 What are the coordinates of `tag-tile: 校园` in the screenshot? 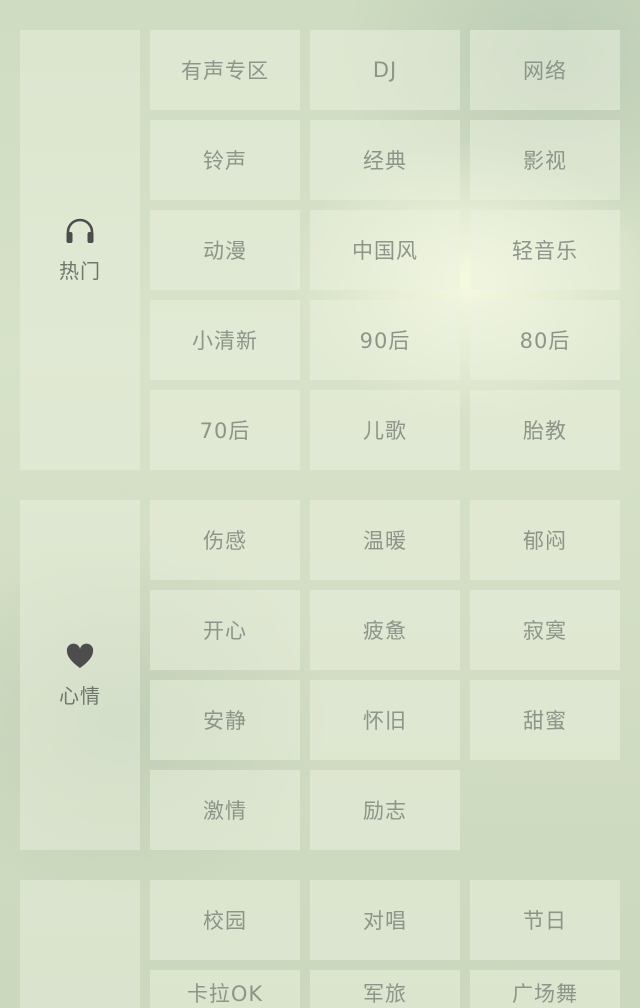 It's located at (225, 920).